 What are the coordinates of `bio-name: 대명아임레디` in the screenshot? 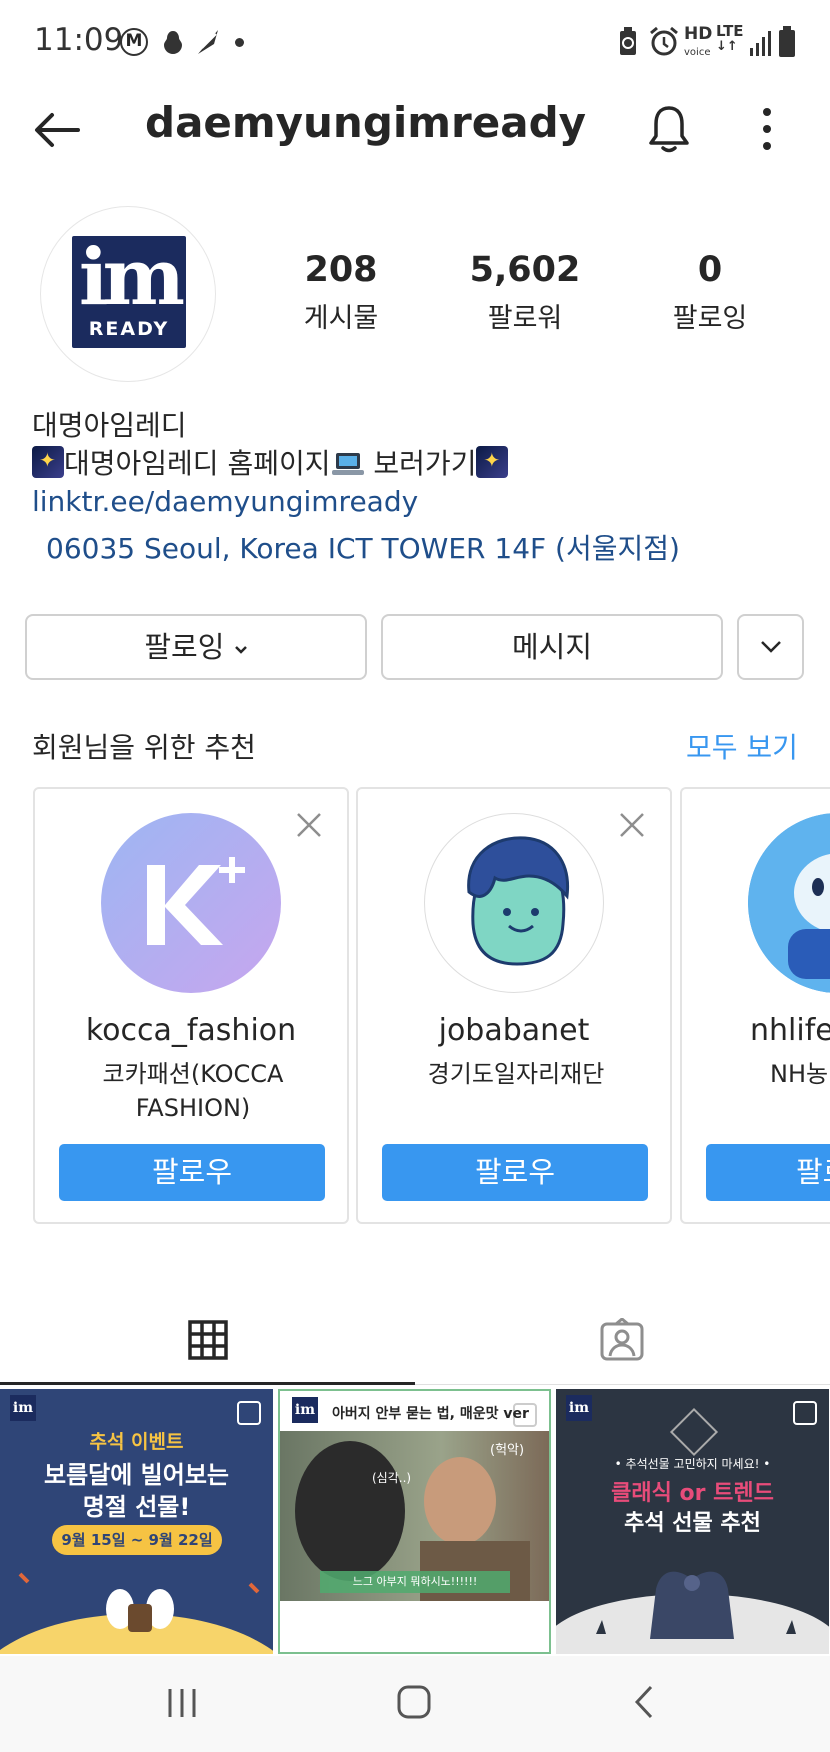 It's located at (109, 425).